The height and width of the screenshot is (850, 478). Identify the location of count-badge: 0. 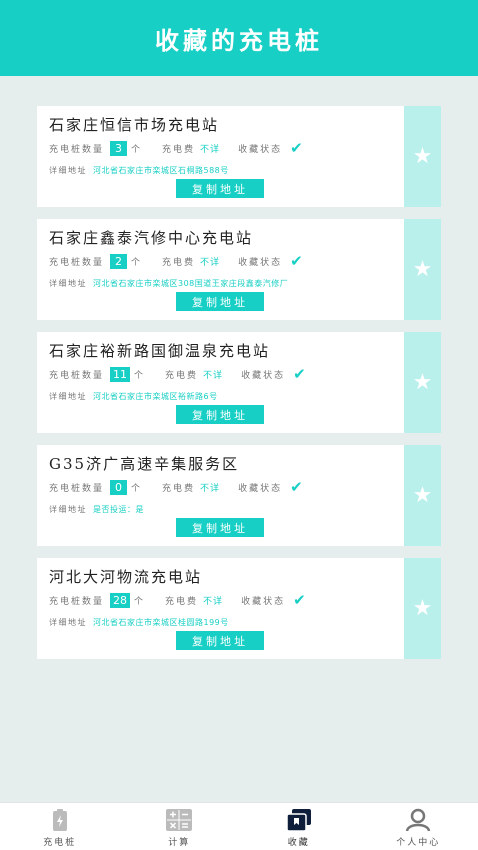
(119, 487).